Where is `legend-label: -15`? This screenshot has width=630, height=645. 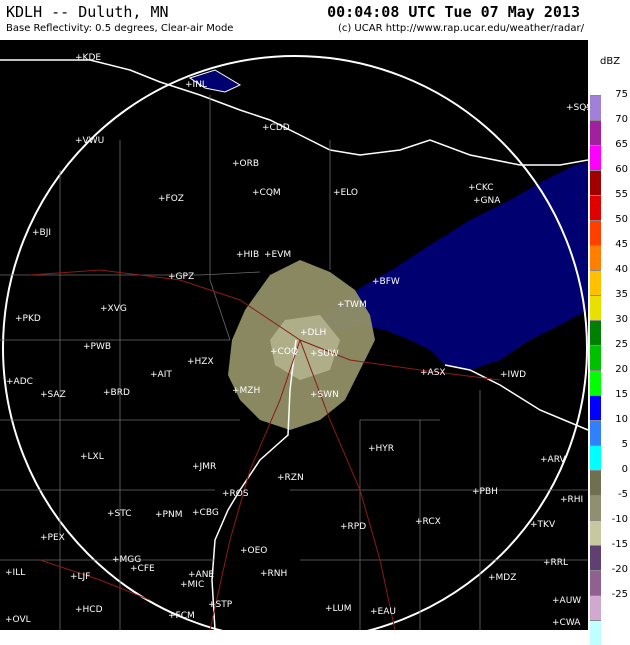
legend-label: -15 is located at coordinates (619, 544).